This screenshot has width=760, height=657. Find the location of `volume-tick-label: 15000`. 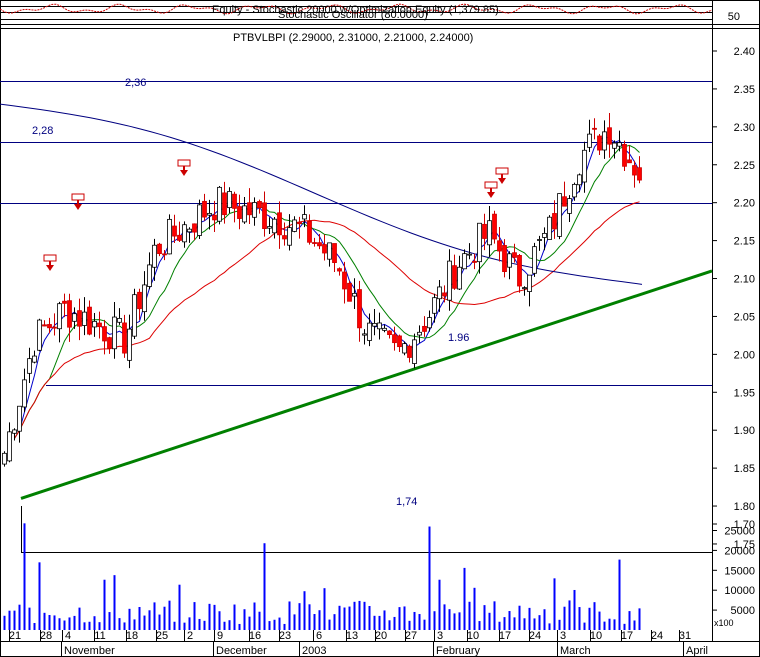

volume-tick-label: 15000 is located at coordinates (739, 571).